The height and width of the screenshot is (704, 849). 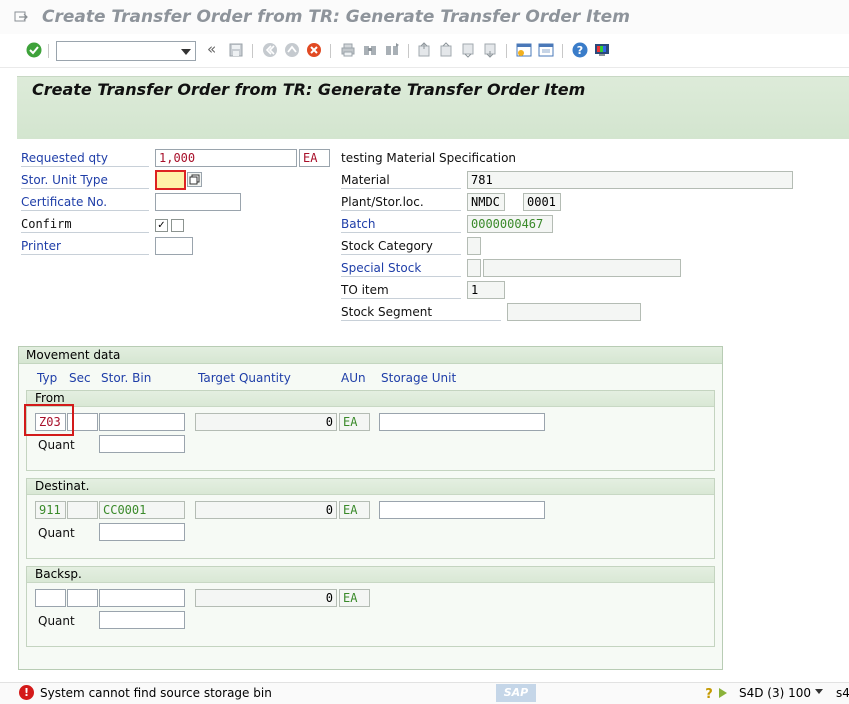 What do you see at coordinates (419, 378) in the screenshot?
I see `column-header-storage-unit: Storage Unit` at bounding box center [419, 378].